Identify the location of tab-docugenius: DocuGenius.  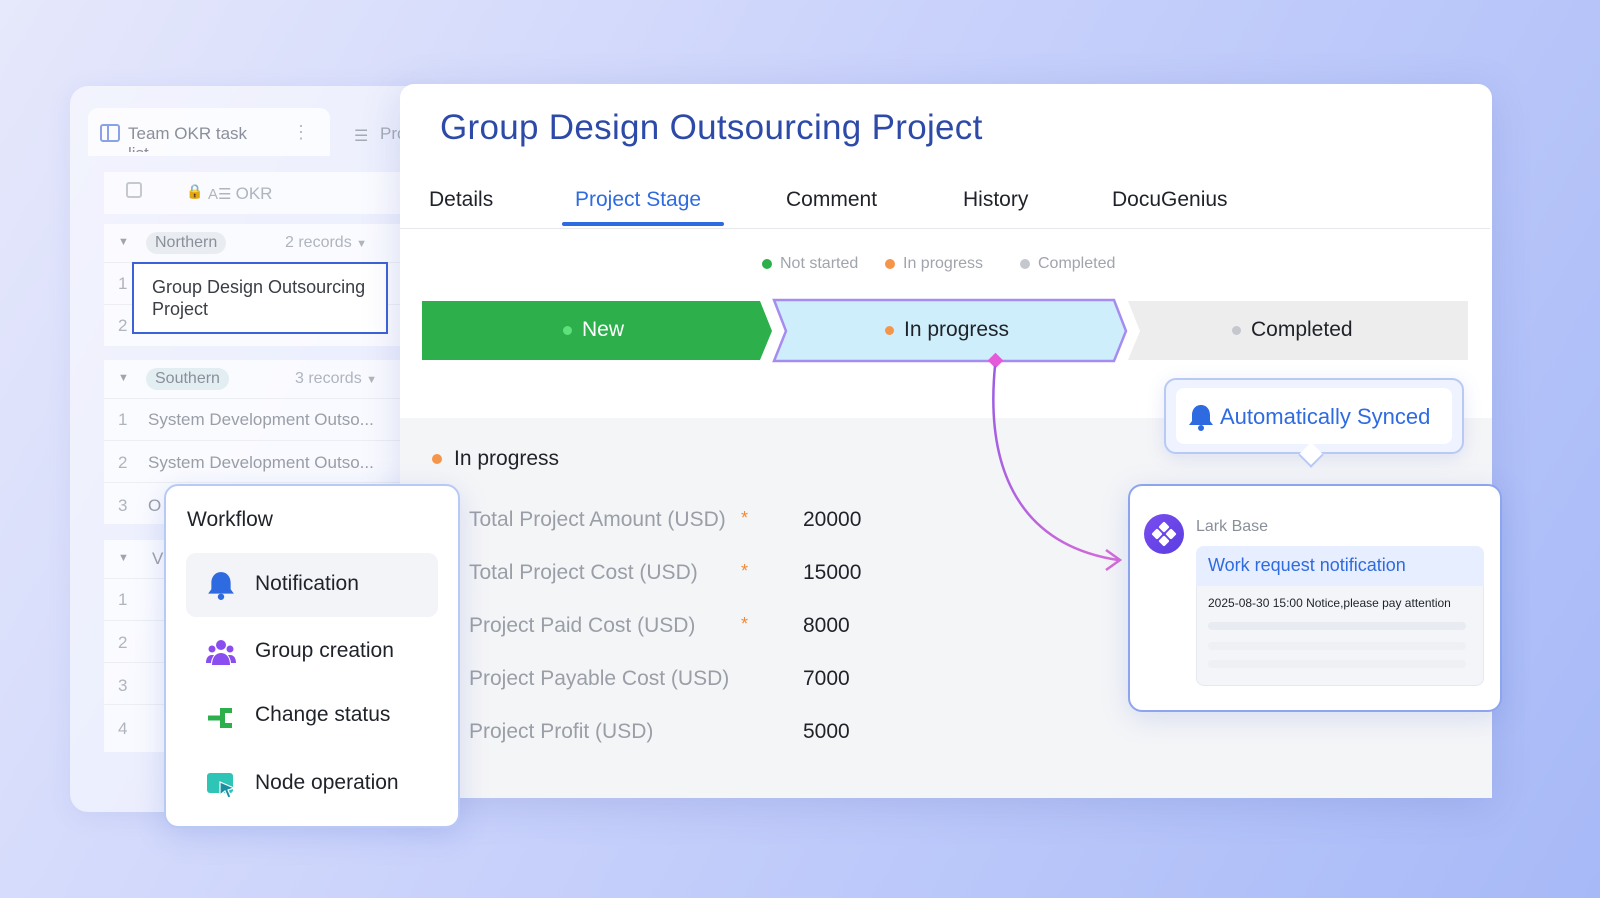
(1170, 200).